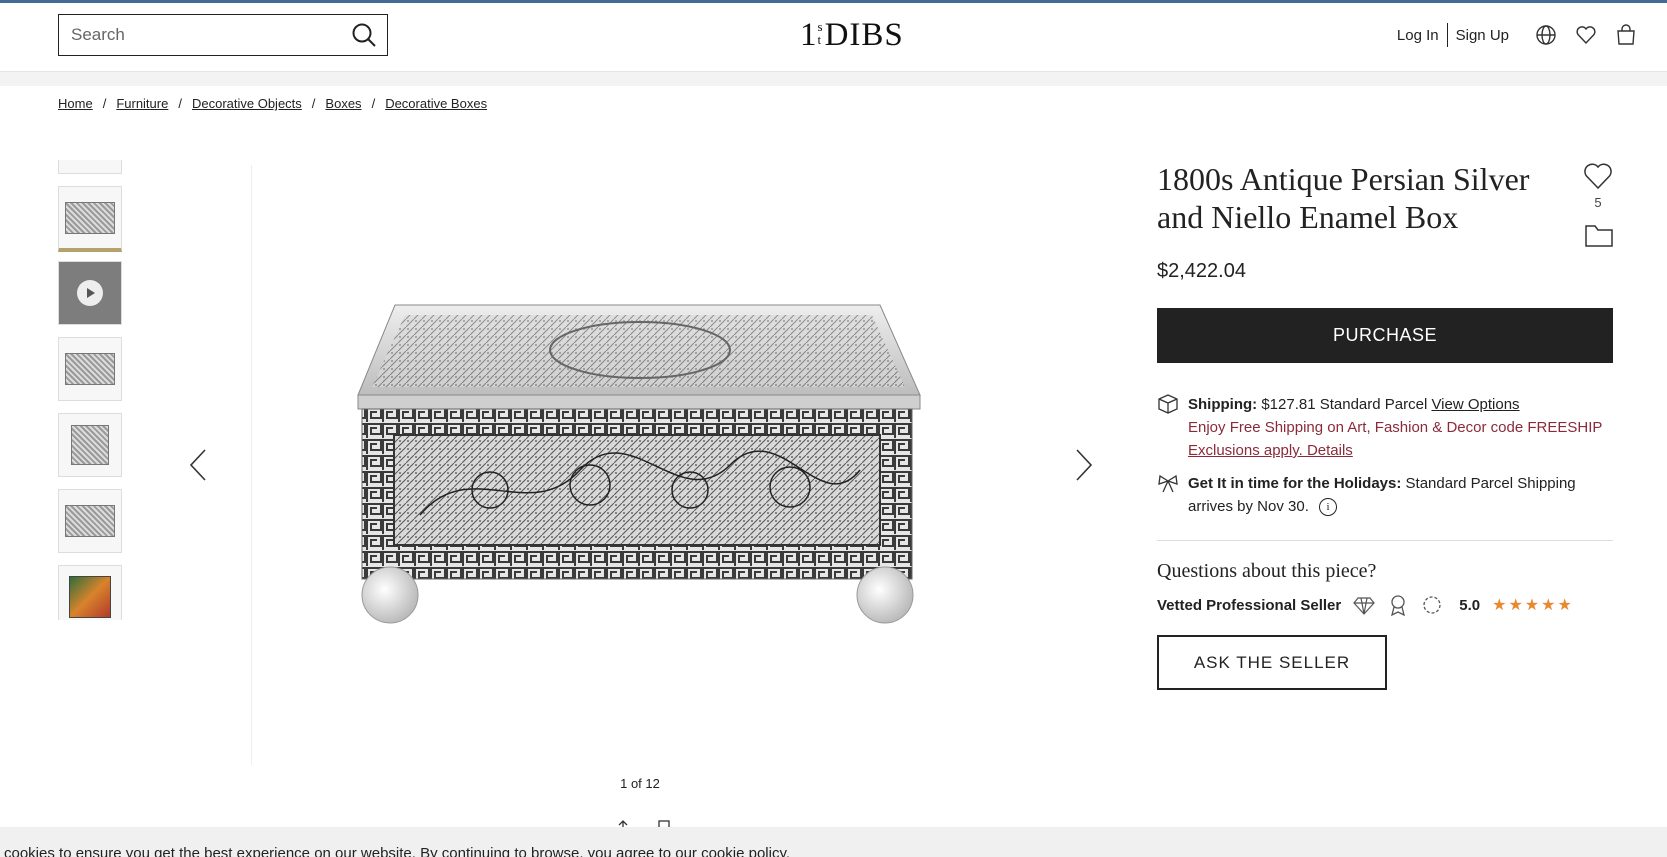 This screenshot has width=1667, height=857. What do you see at coordinates (1295, 483) in the screenshot?
I see `holiday-label: Get It in time for the Holidays:` at bounding box center [1295, 483].